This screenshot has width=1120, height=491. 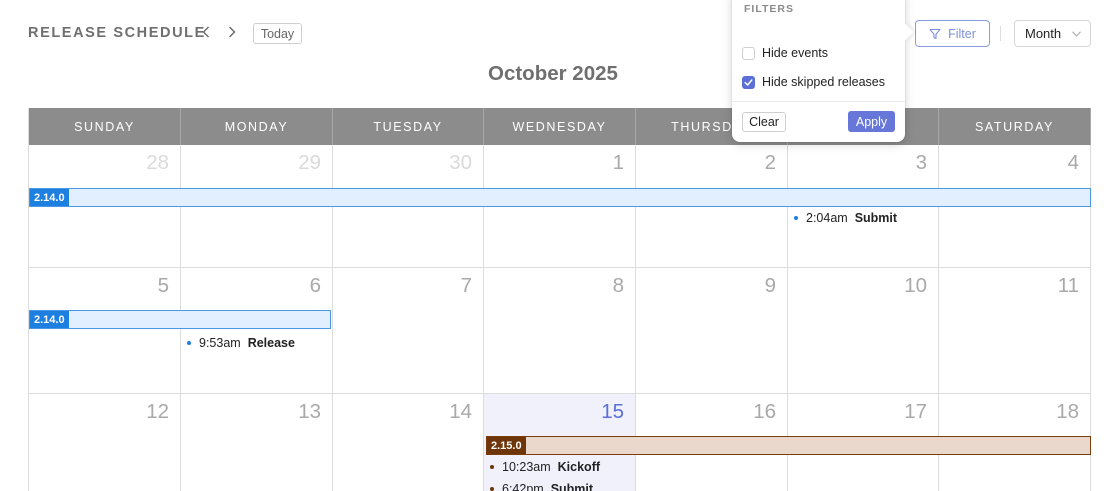 What do you see at coordinates (748, 53) in the screenshot?
I see `hide-events-checkbox` at bounding box center [748, 53].